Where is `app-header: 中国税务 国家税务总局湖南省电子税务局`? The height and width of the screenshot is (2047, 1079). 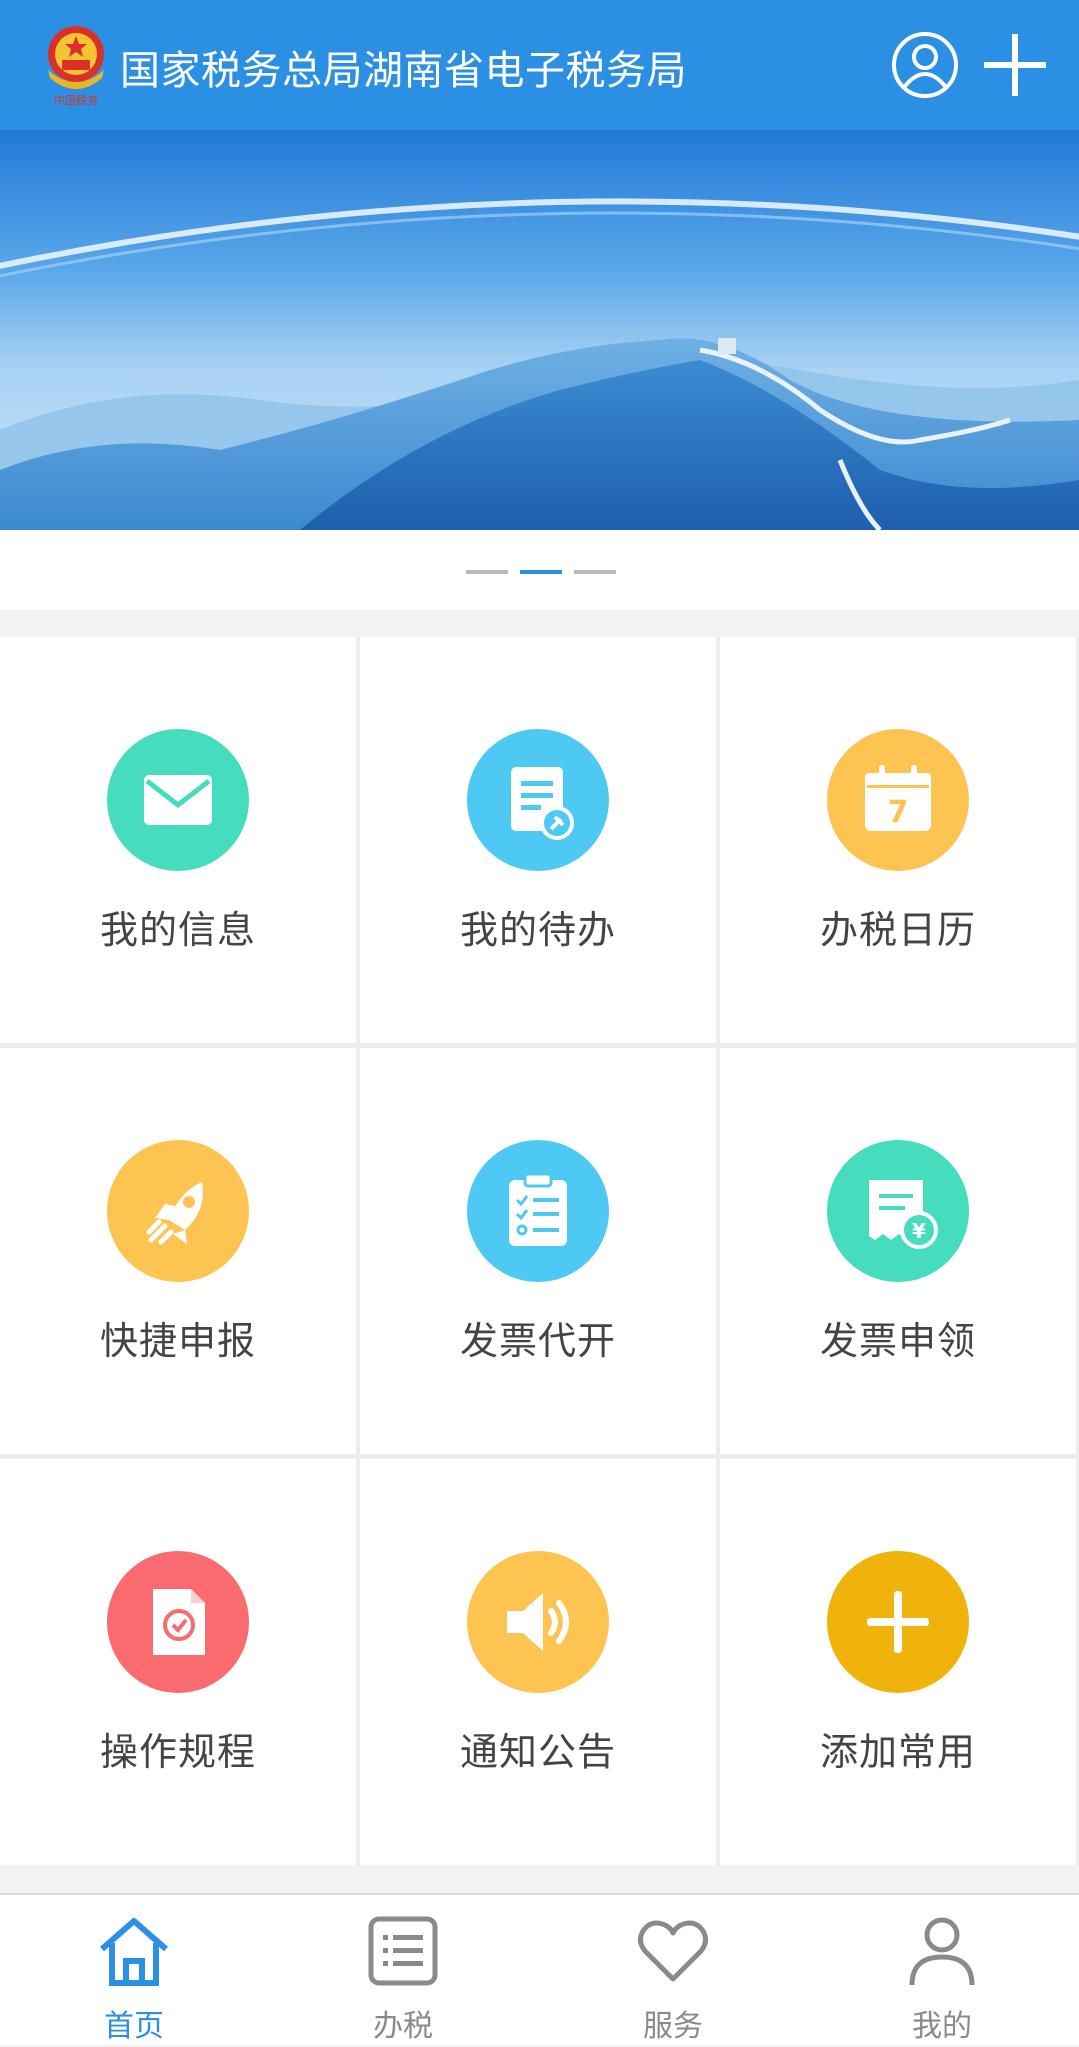 app-header: 中国税务 国家税务总局湖南省电子税务局 is located at coordinates (539, 65).